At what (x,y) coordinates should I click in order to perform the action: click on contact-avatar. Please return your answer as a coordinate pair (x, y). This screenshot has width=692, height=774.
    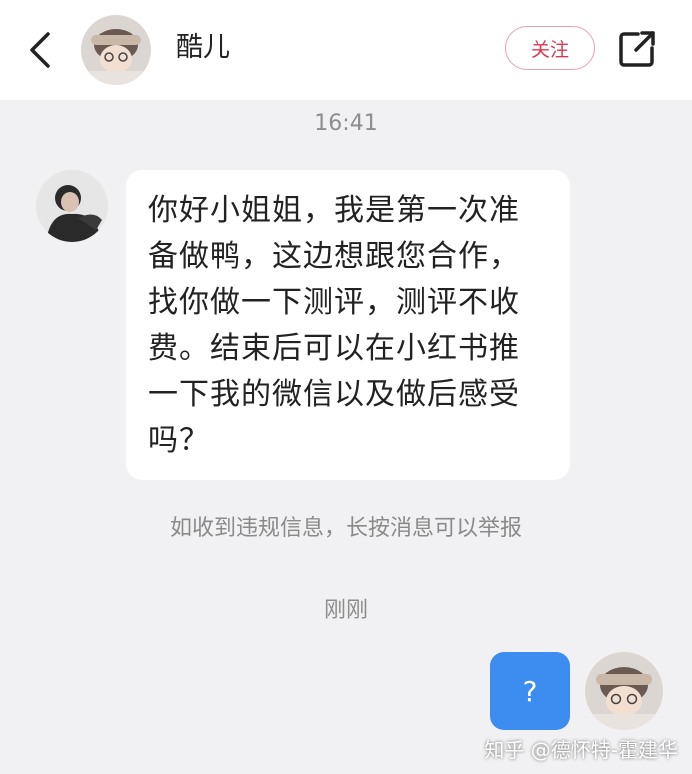
    Looking at the image, I should click on (116, 50).